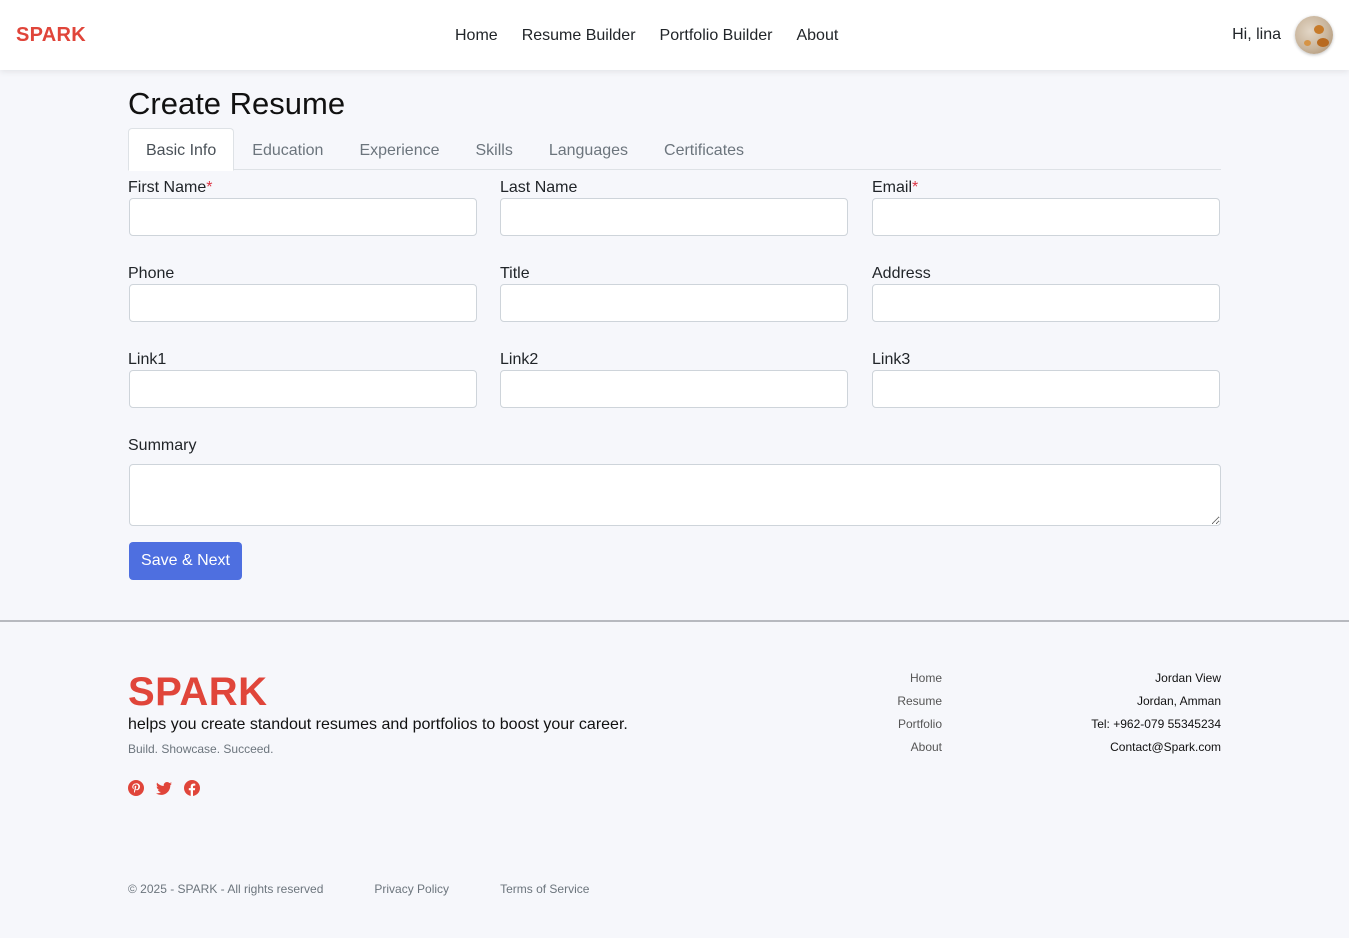 The width and height of the screenshot is (1349, 938). Describe the element at coordinates (1120, 750) in the screenshot. I see `contact-email: Contact@Spark.com` at that location.